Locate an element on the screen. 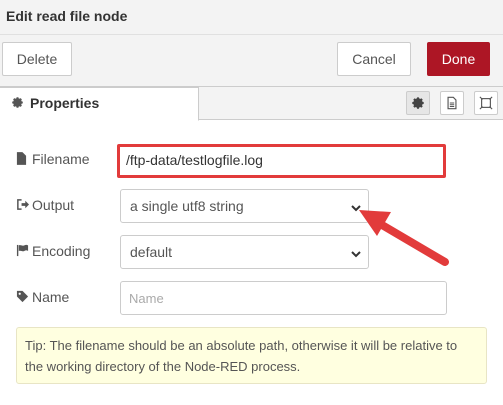 This screenshot has width=503, height=405. output-value: a single utf8 string is located at coordinates (187, 206).